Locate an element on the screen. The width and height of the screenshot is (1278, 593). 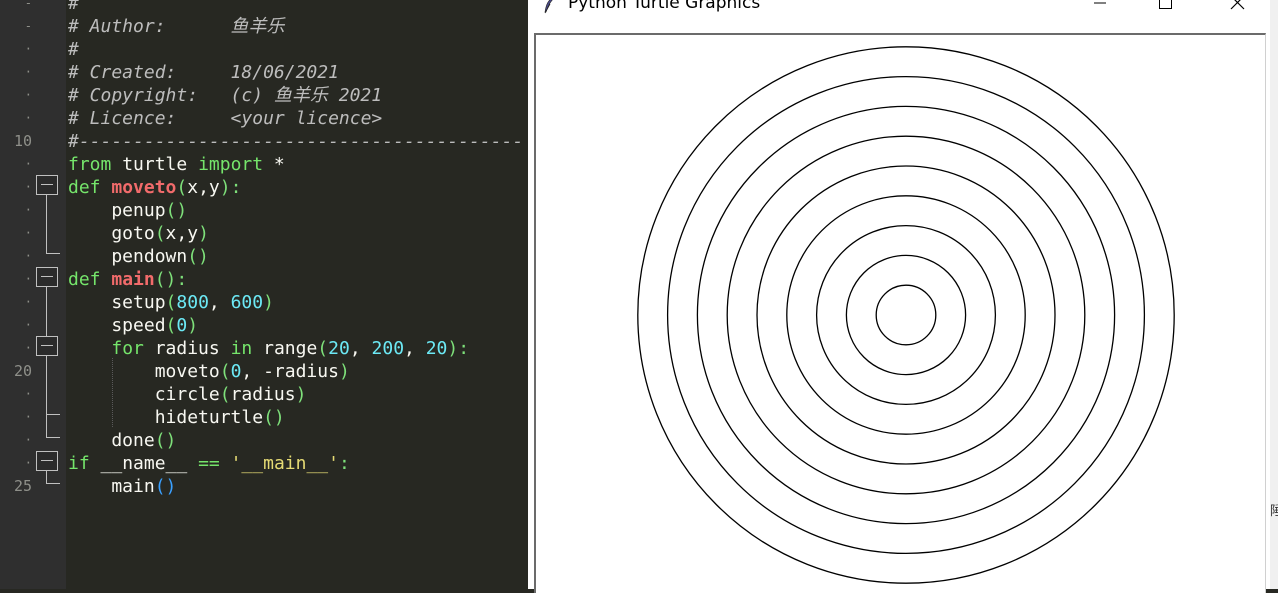
fold-line is located at coordinates (46, 224).